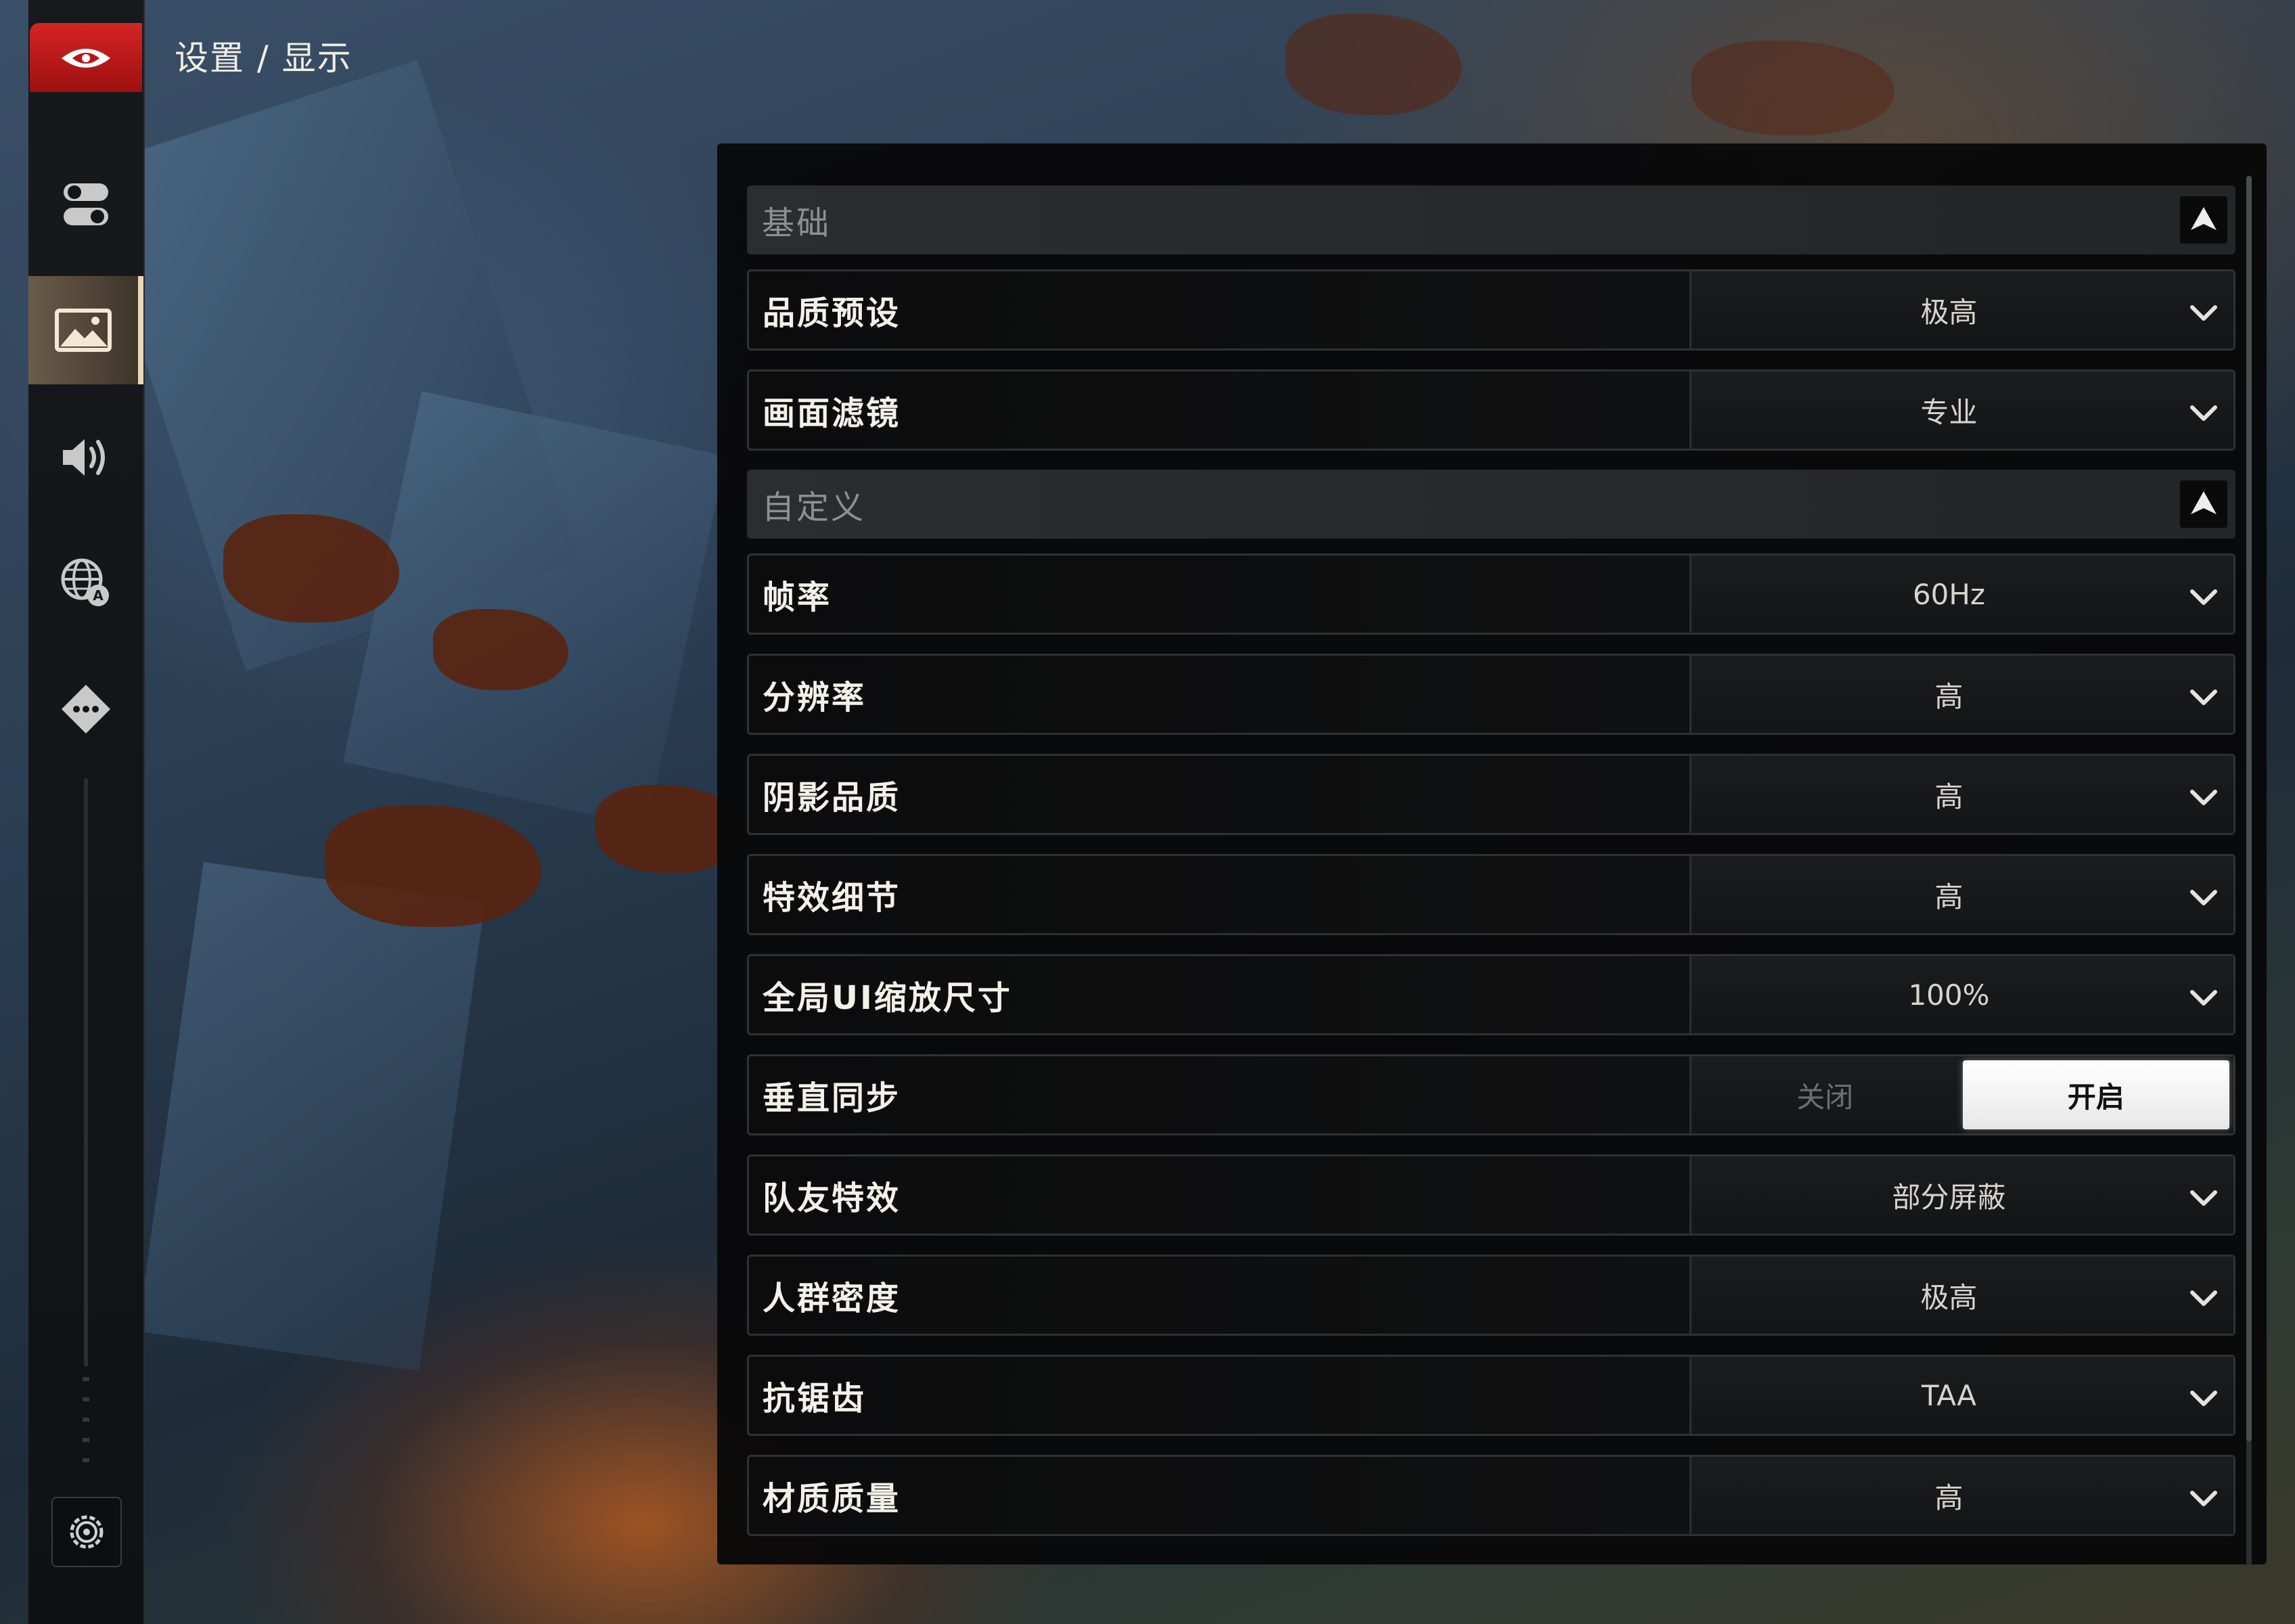  I want to click on sidebar-item-display, so click(86, 330).